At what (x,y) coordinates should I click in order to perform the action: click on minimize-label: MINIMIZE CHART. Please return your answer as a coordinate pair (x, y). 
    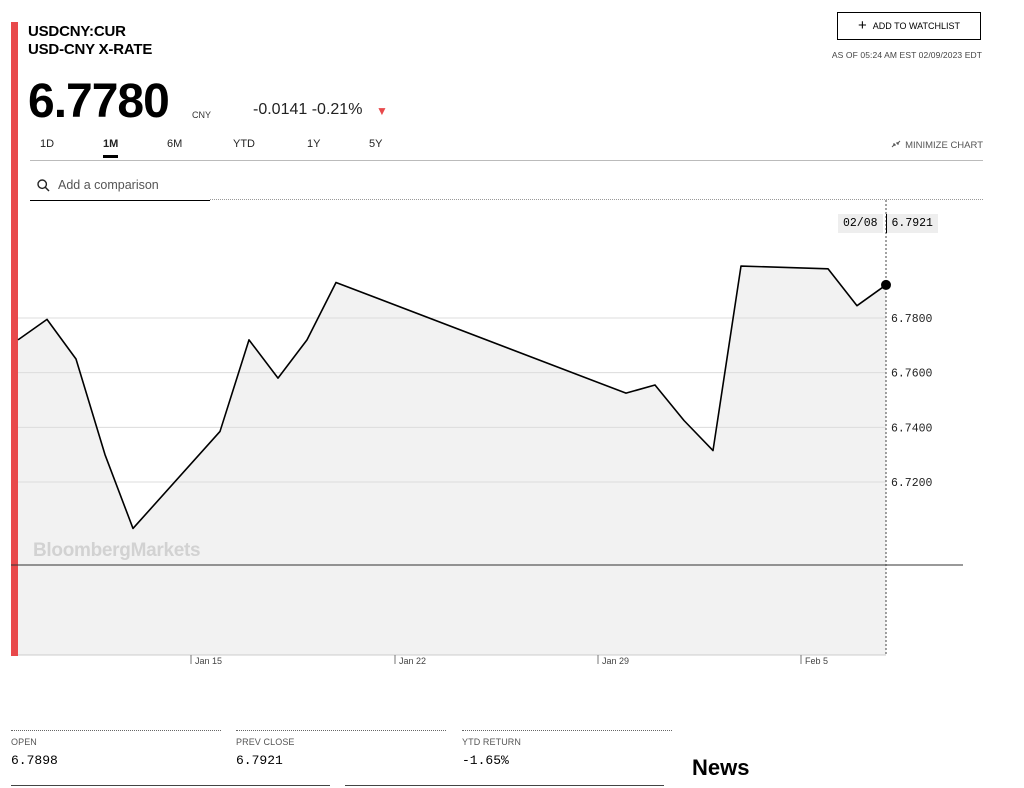
    Looking at the image, I should click on (944, 145).